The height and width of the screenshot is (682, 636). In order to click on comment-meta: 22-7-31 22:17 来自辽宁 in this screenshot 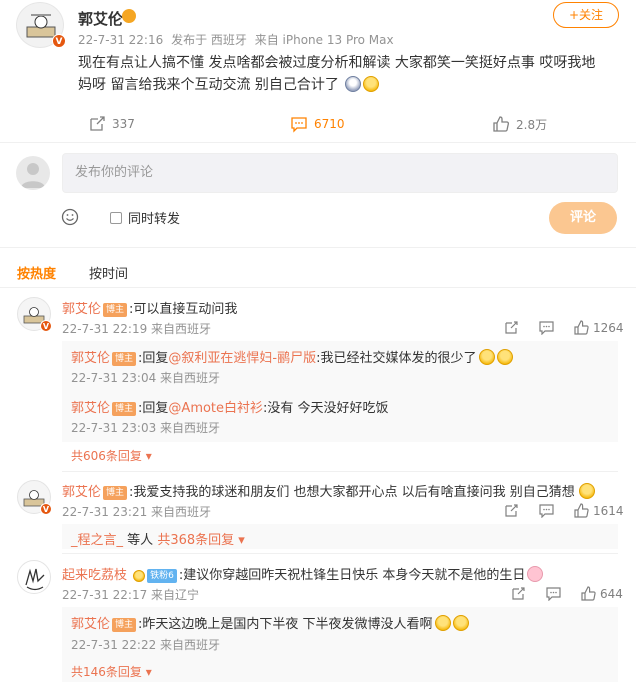, I will do `click(131, 595)`.